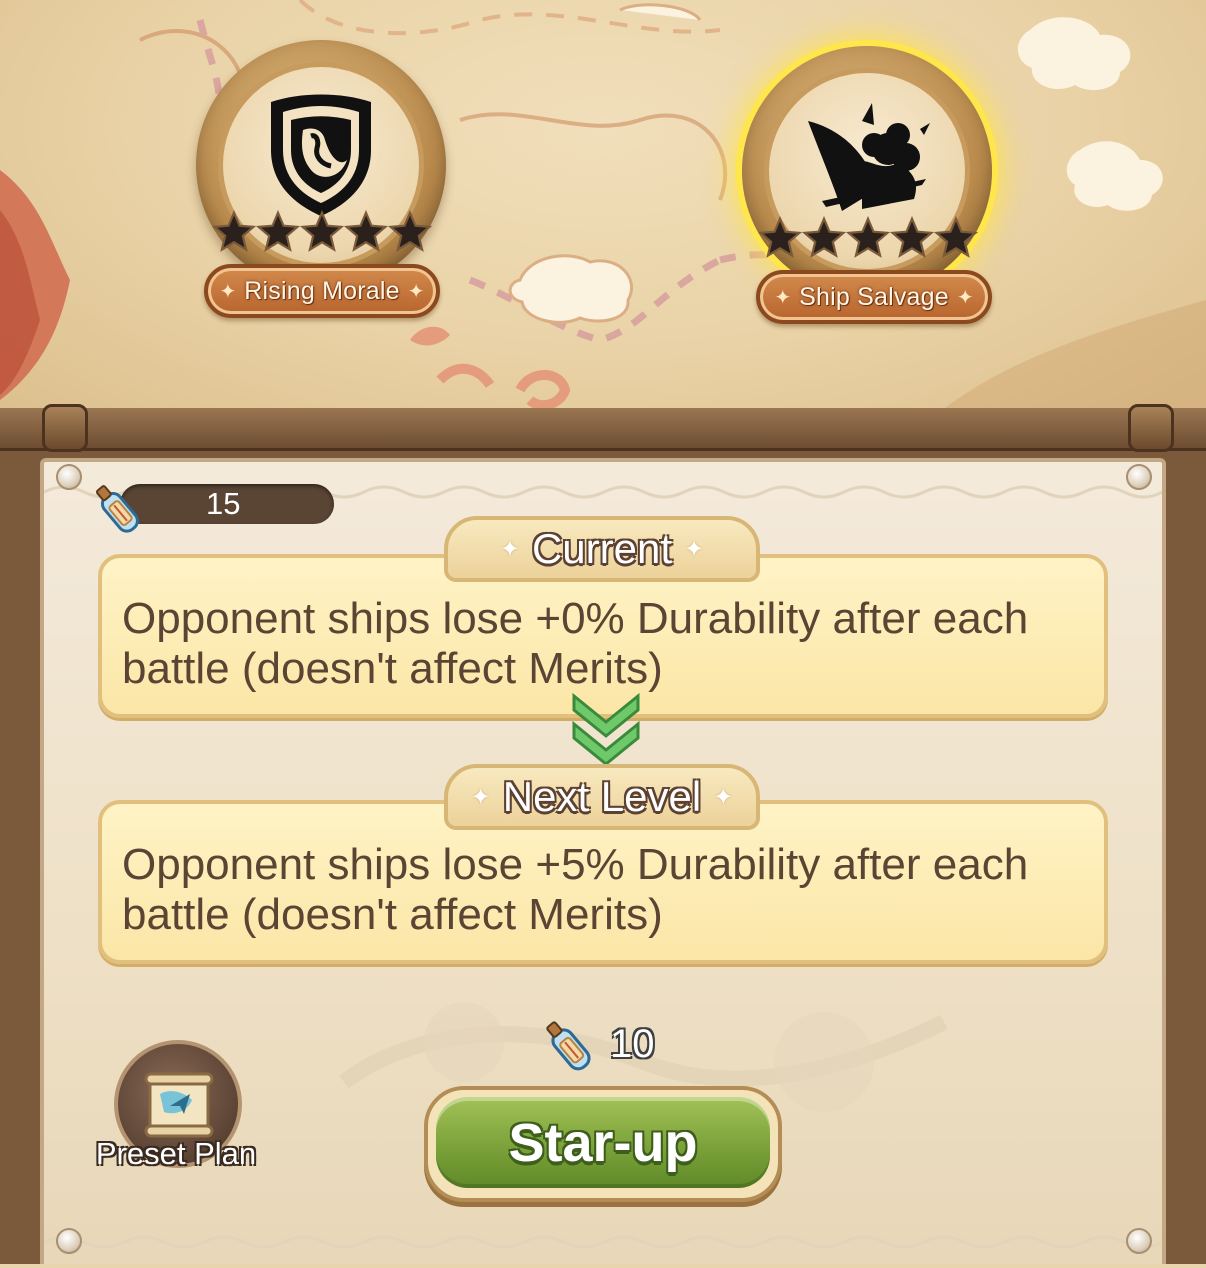  I want to click on next-level-title: Next Level, so click(602, 796).